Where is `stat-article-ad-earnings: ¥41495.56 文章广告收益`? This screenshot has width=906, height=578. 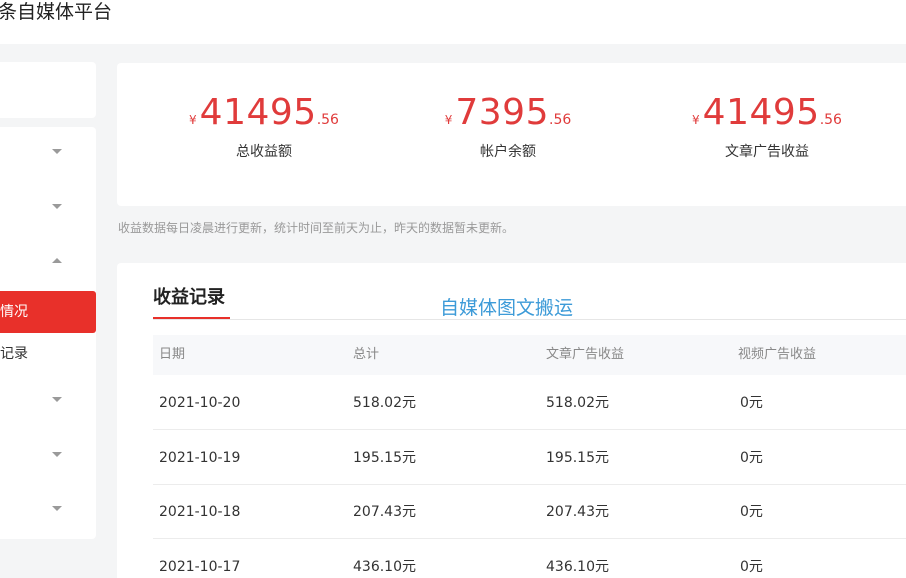 stat-article-ad-earnings: ¥41495.56 文章广告收益 is located at coordinates (767, 127).